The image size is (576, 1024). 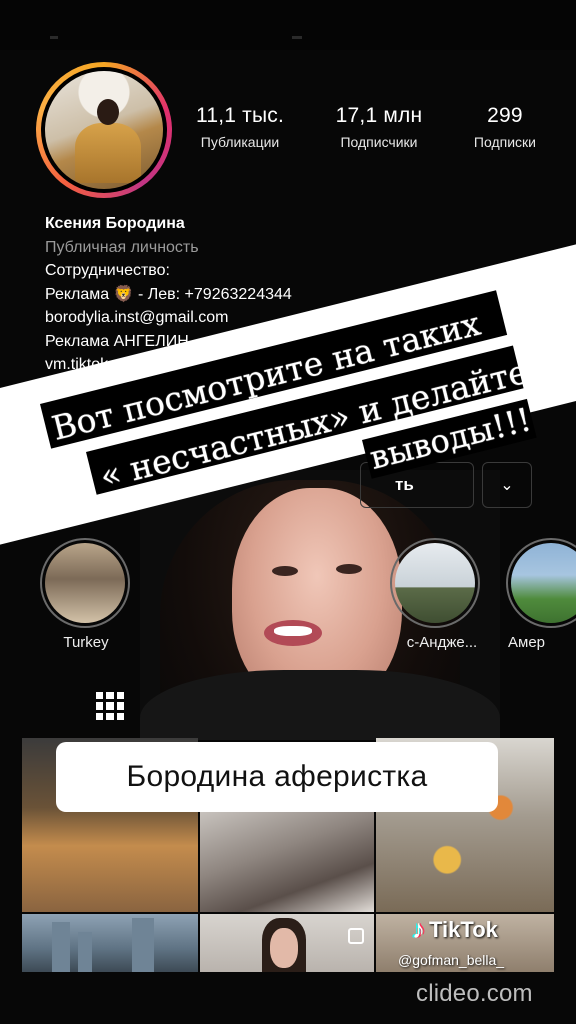 What do you see at coordinates (122, 247) in the screenshot?
I see `profile-category: Публичная личность` at bounding box center [122, 247].